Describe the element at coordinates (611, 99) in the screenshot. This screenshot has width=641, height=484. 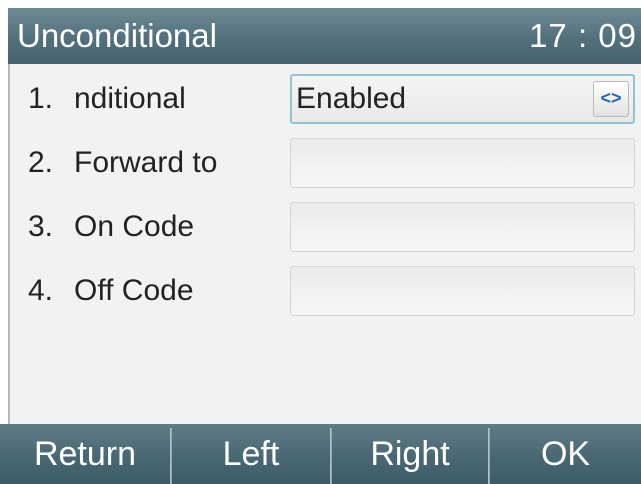
I see `left-right-arrows-icon: <>` at that location.